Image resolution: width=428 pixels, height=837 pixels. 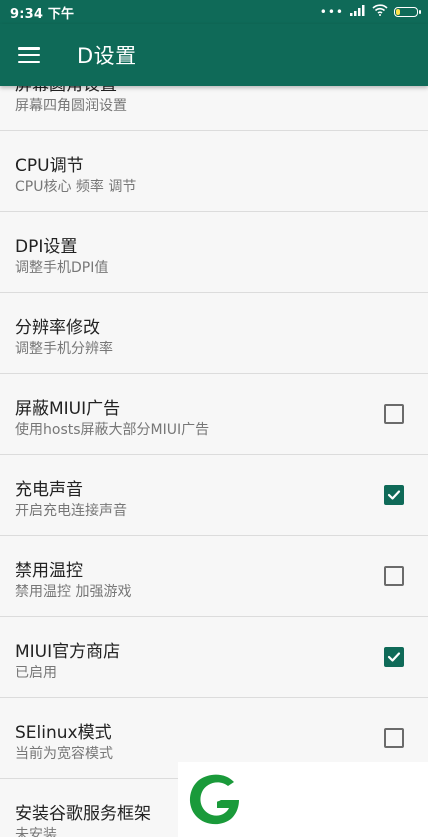 I want to click on setting-title: SElinux模式, so click(x=63, y=733).